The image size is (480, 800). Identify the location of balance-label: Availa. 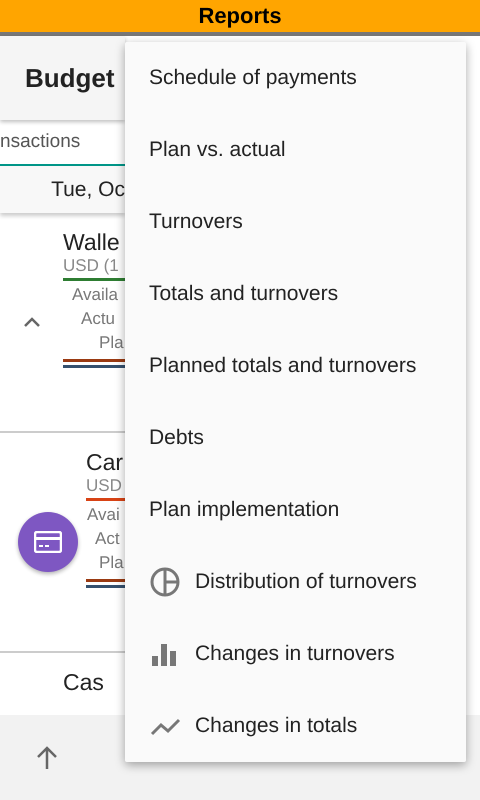
(95, 294).